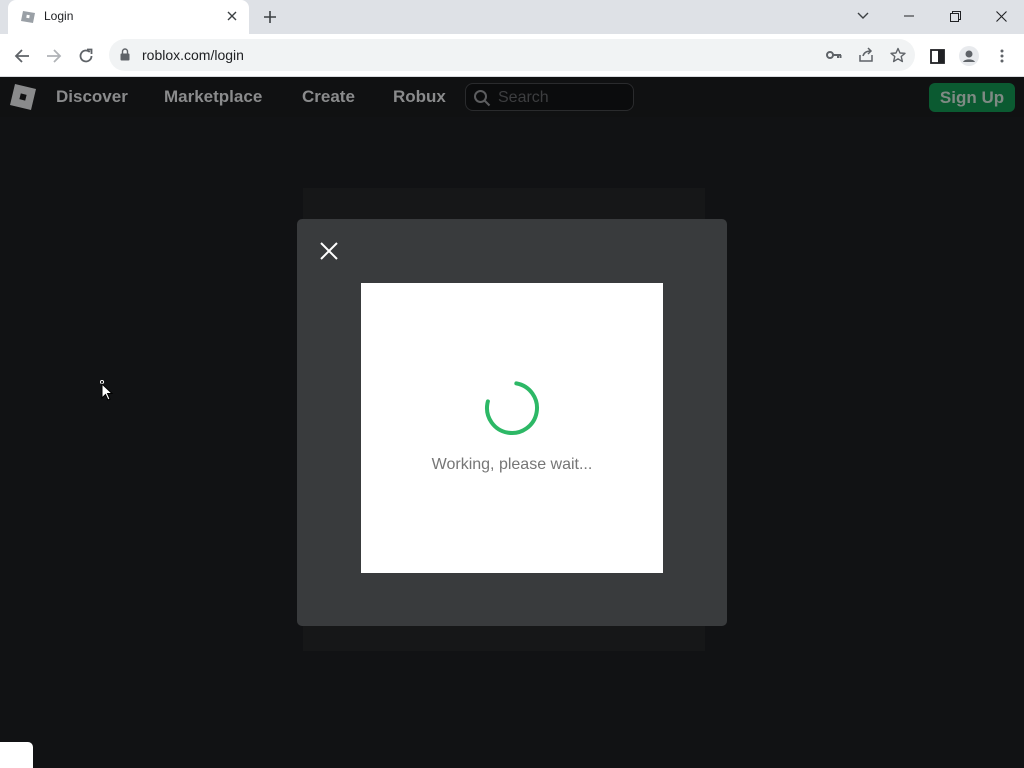 This screenshot has height=768, width=1024. What do you see at coordinates (54, 56) in the screenshot?
I see `forward-arrow-icon` at bounding box center [54, 56].